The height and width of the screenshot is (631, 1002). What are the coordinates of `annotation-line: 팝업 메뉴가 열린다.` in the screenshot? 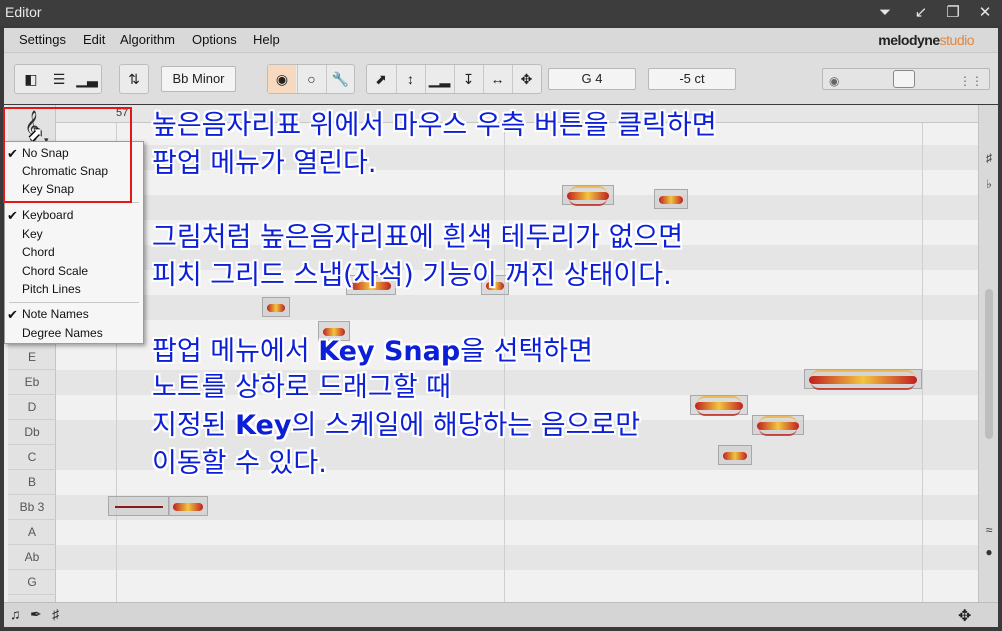 It's located at (264, 163).